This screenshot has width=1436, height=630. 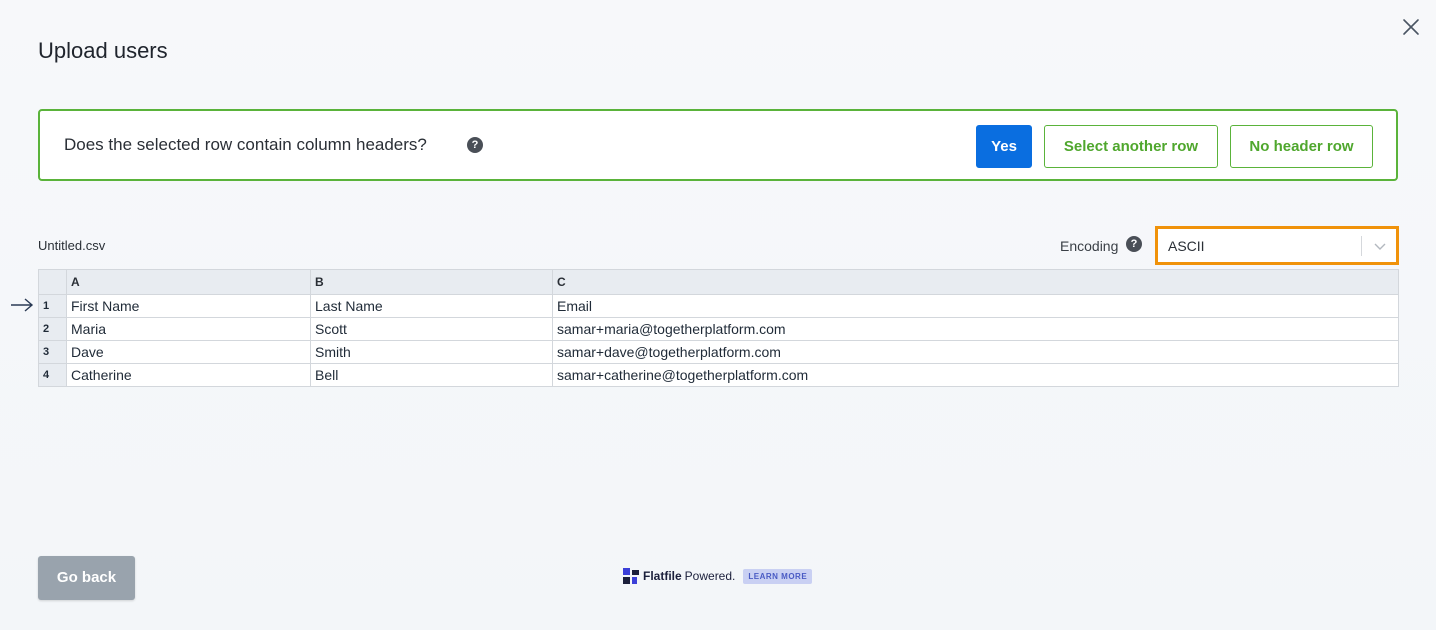 What do you see at coordinates (431, 282) in the screenshot?
I see `column-header-b: B` at bounding box center [431, 282].